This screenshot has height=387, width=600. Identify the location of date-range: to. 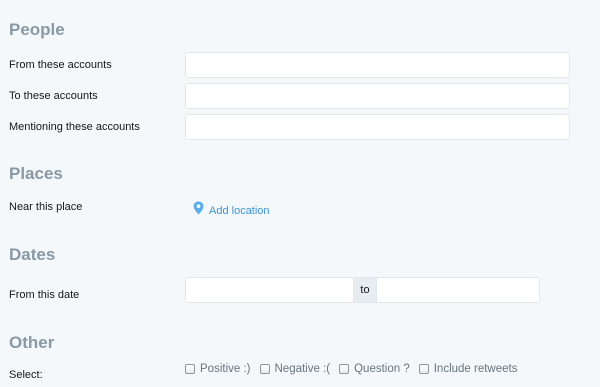
(362, 290).